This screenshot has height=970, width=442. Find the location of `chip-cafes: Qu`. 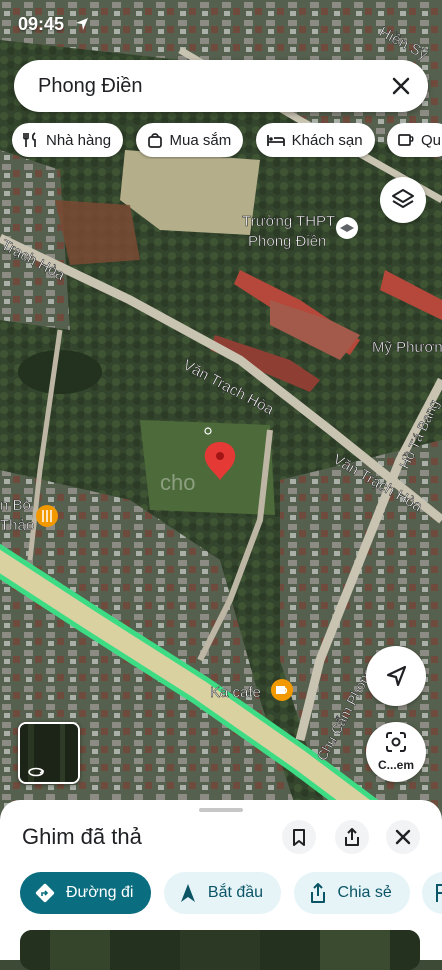

chip-cafes: Qu is located at coordinates (414, 140).